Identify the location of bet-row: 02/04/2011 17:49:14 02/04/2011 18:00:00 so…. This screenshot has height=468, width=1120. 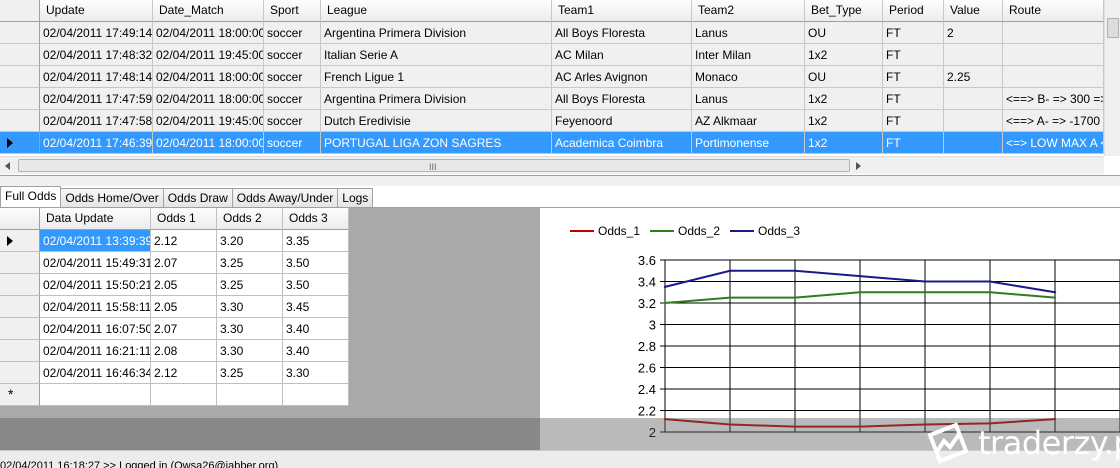
(560, 33).